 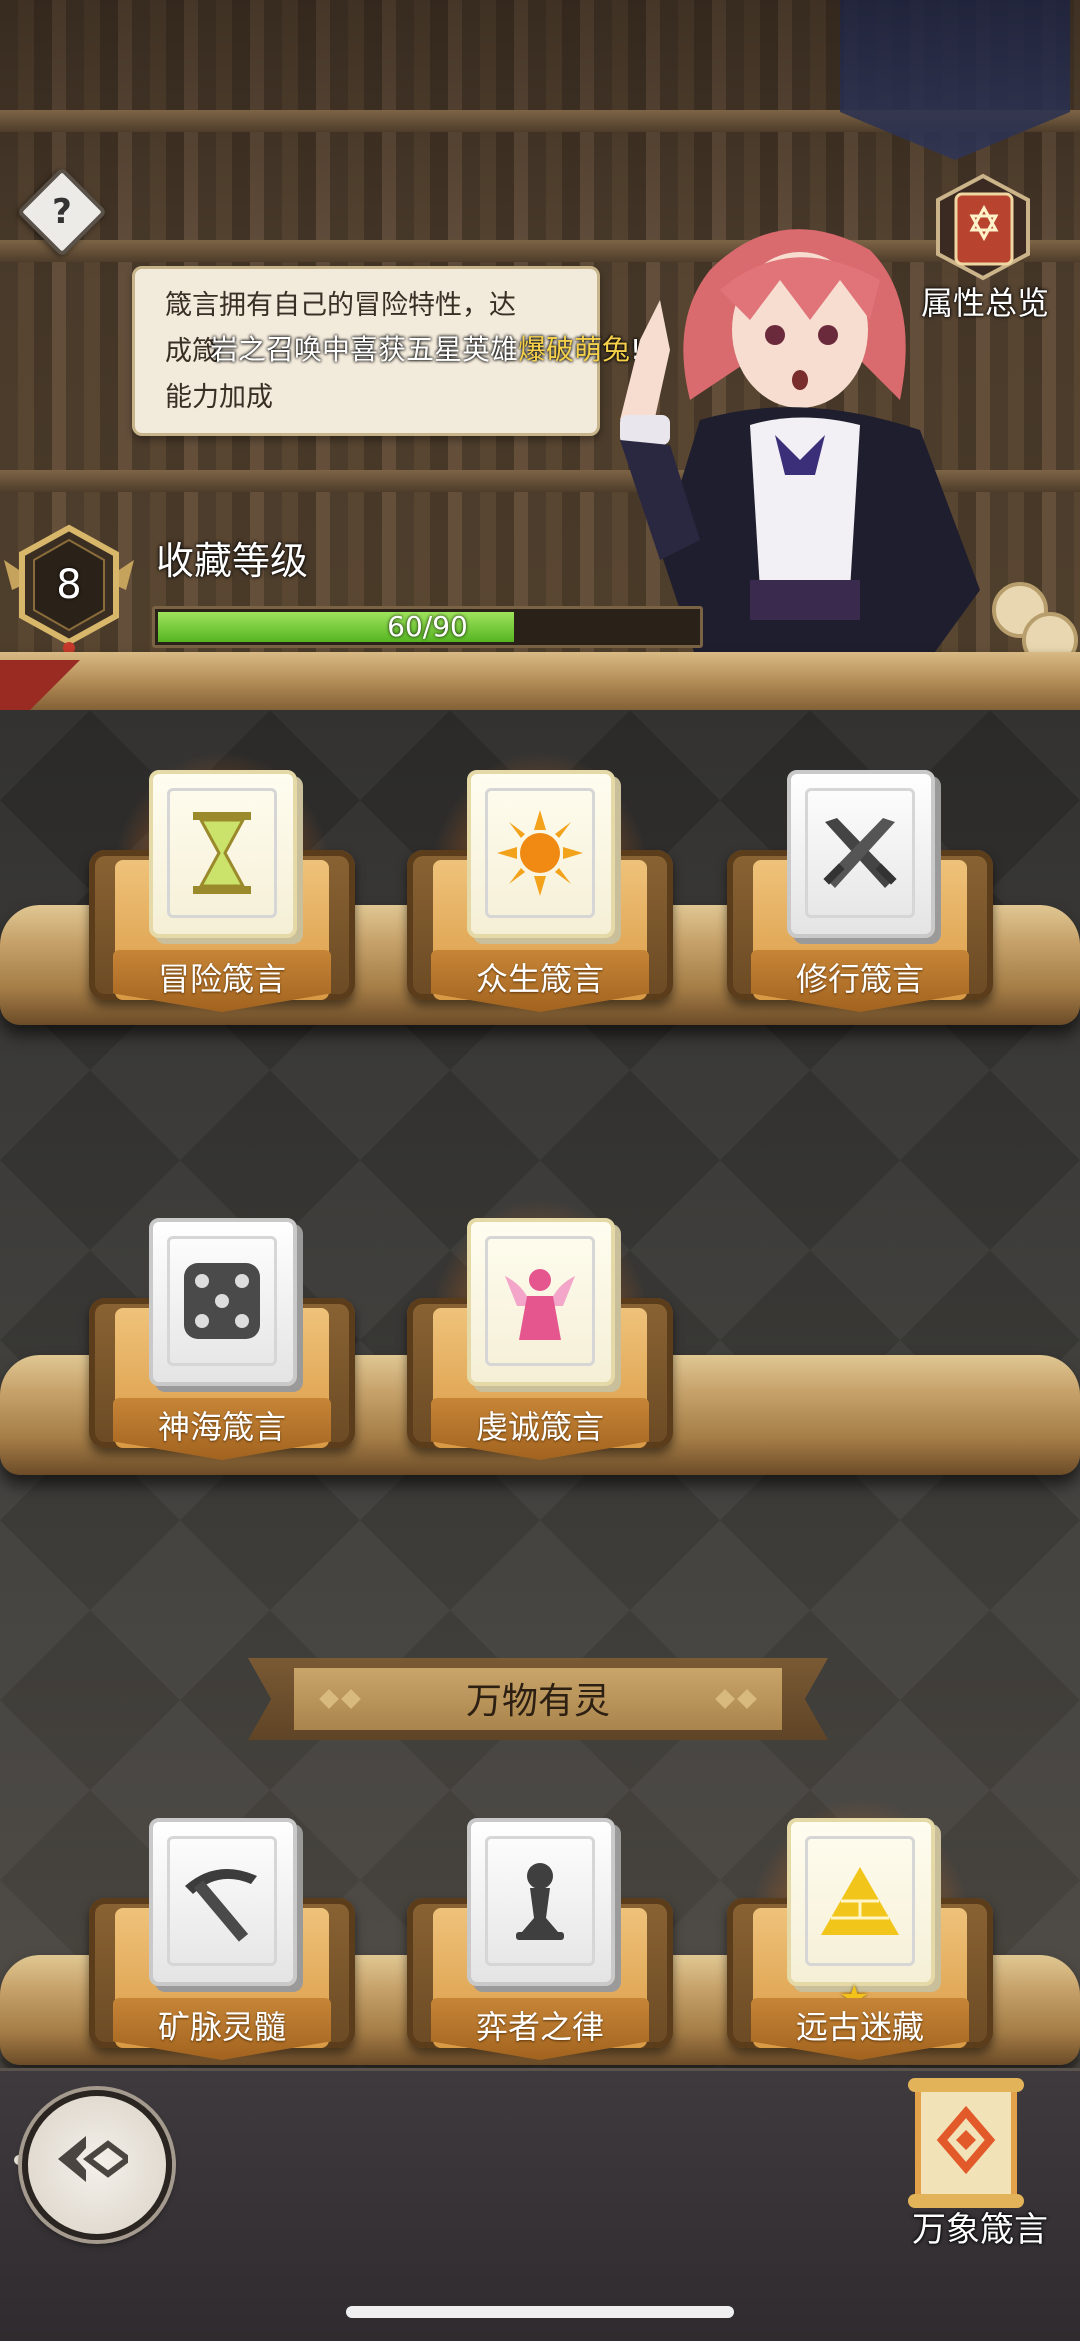 I want to click on sun-icon, so click(x=540, y=853).